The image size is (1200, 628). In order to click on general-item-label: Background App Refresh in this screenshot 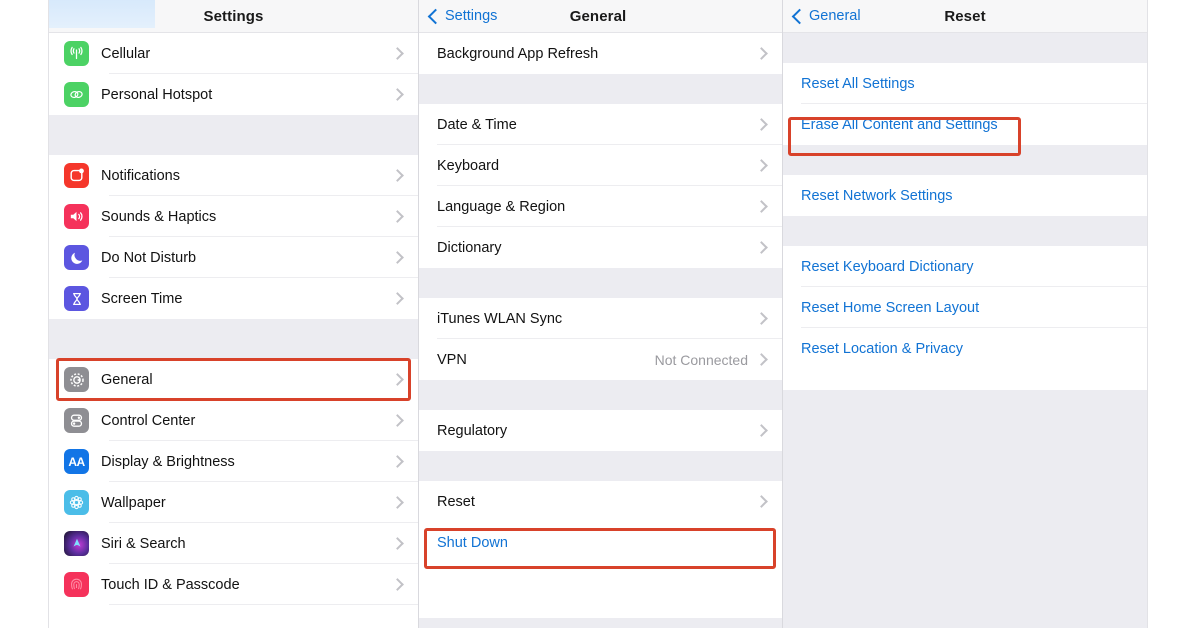, I will do `click(518, 53)`.